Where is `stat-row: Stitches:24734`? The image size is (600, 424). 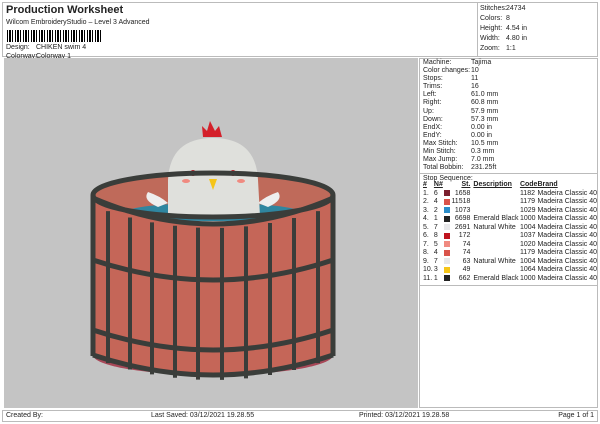 stat-row: Stitches:24734 is located at coordinates (503, 8).